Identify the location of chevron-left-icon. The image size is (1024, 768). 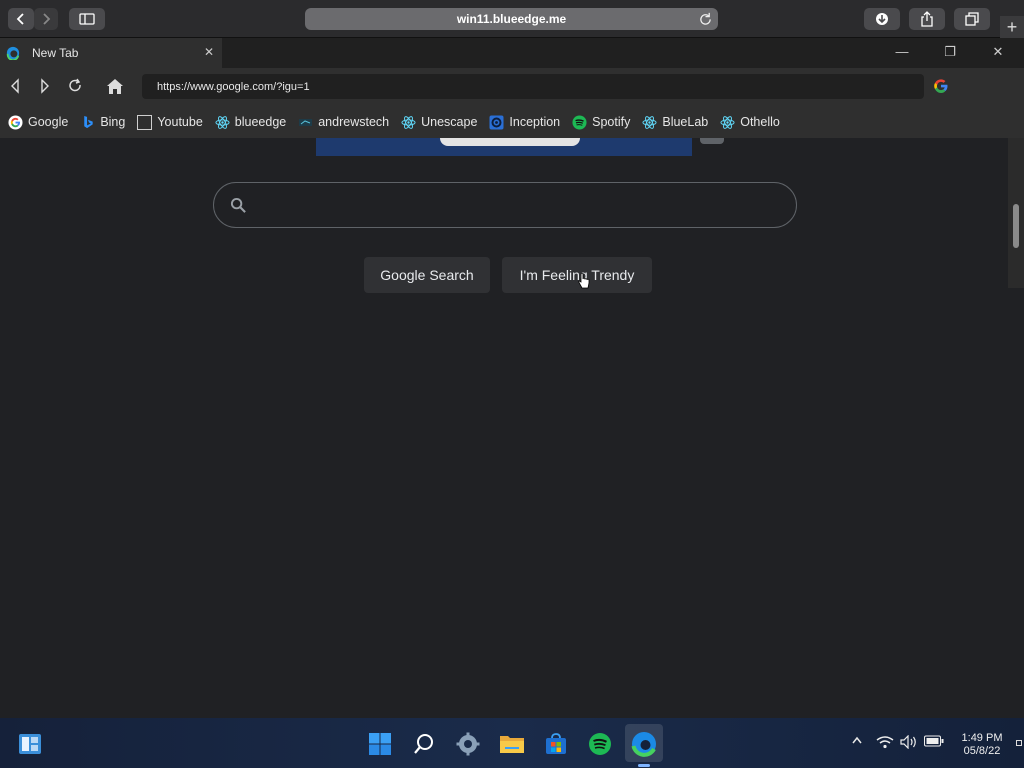
(20, 19).